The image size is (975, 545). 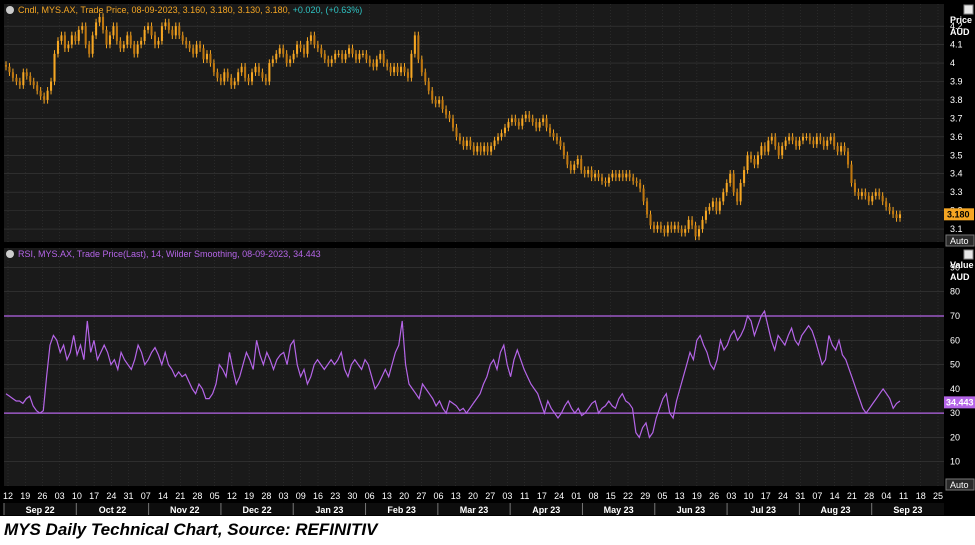 I want to click on x-month-label: Feb 23, so click(x=401, y=510).